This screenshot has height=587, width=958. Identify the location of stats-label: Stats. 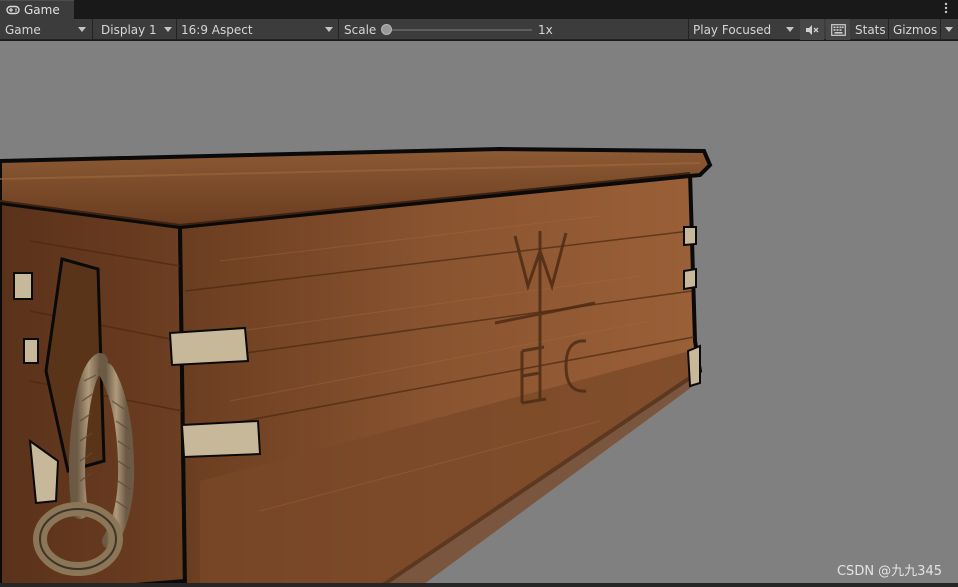
(870, 29).